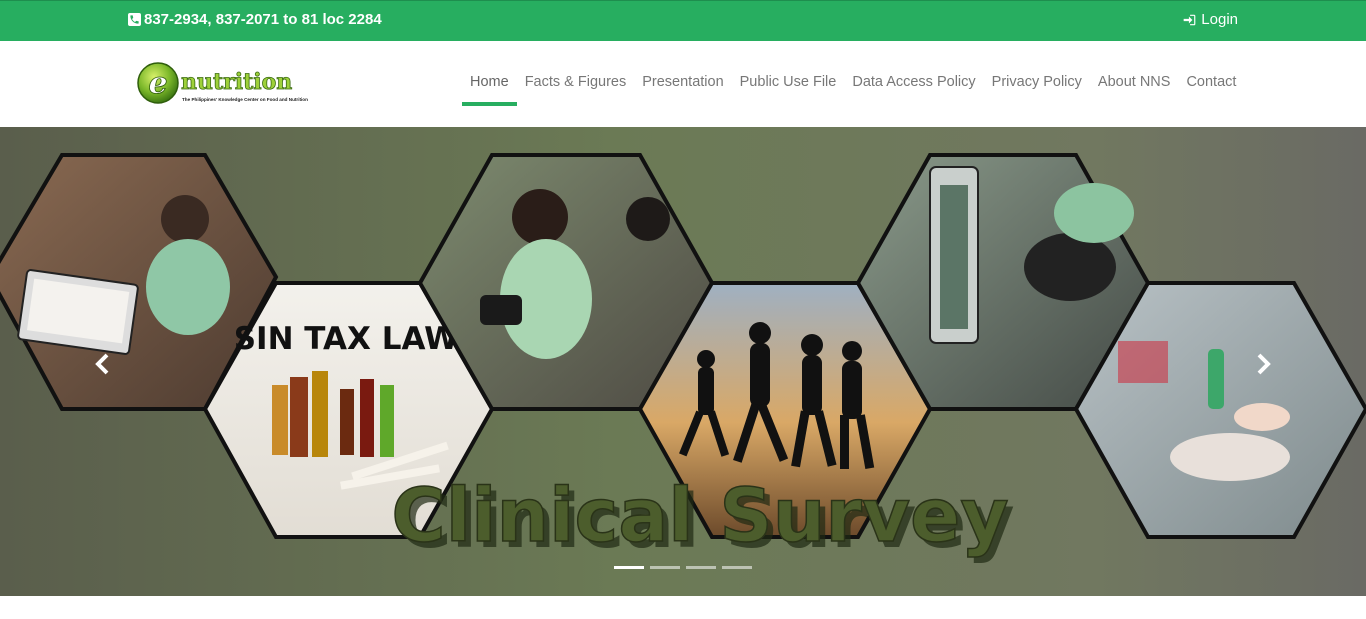  What do you see at coordinates (683, 20) in the screenshot?
I see `top-bar: 837-2934, 837-2071 to 81 loc 2284 Login` at bounding box center [683, 20].